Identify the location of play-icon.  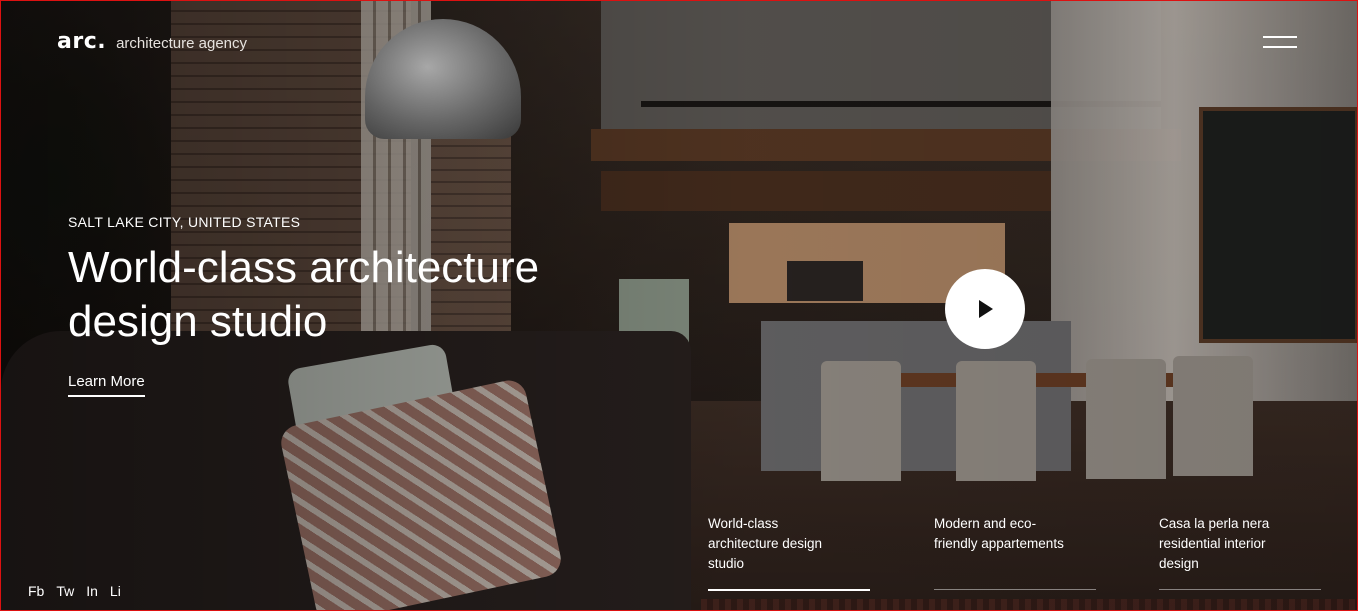
(986, 309).